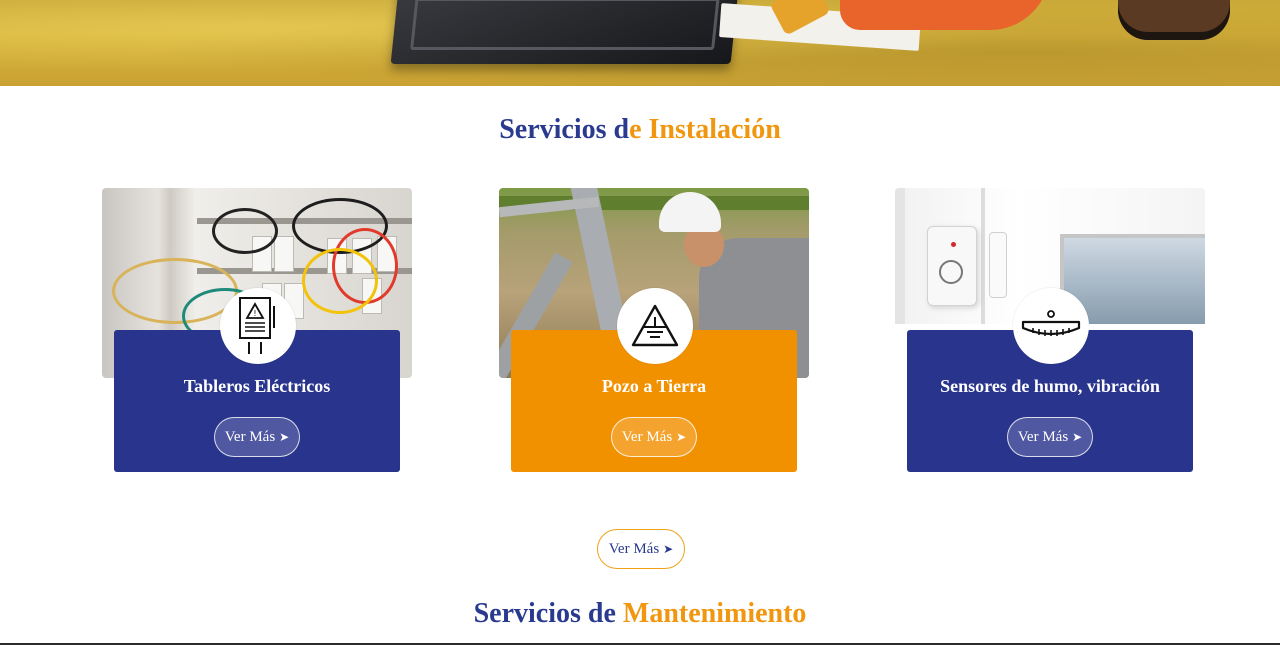  Describe the element at coordinates (655, 326) in the screenshot. I see `ground-symbol-icon` at that location.